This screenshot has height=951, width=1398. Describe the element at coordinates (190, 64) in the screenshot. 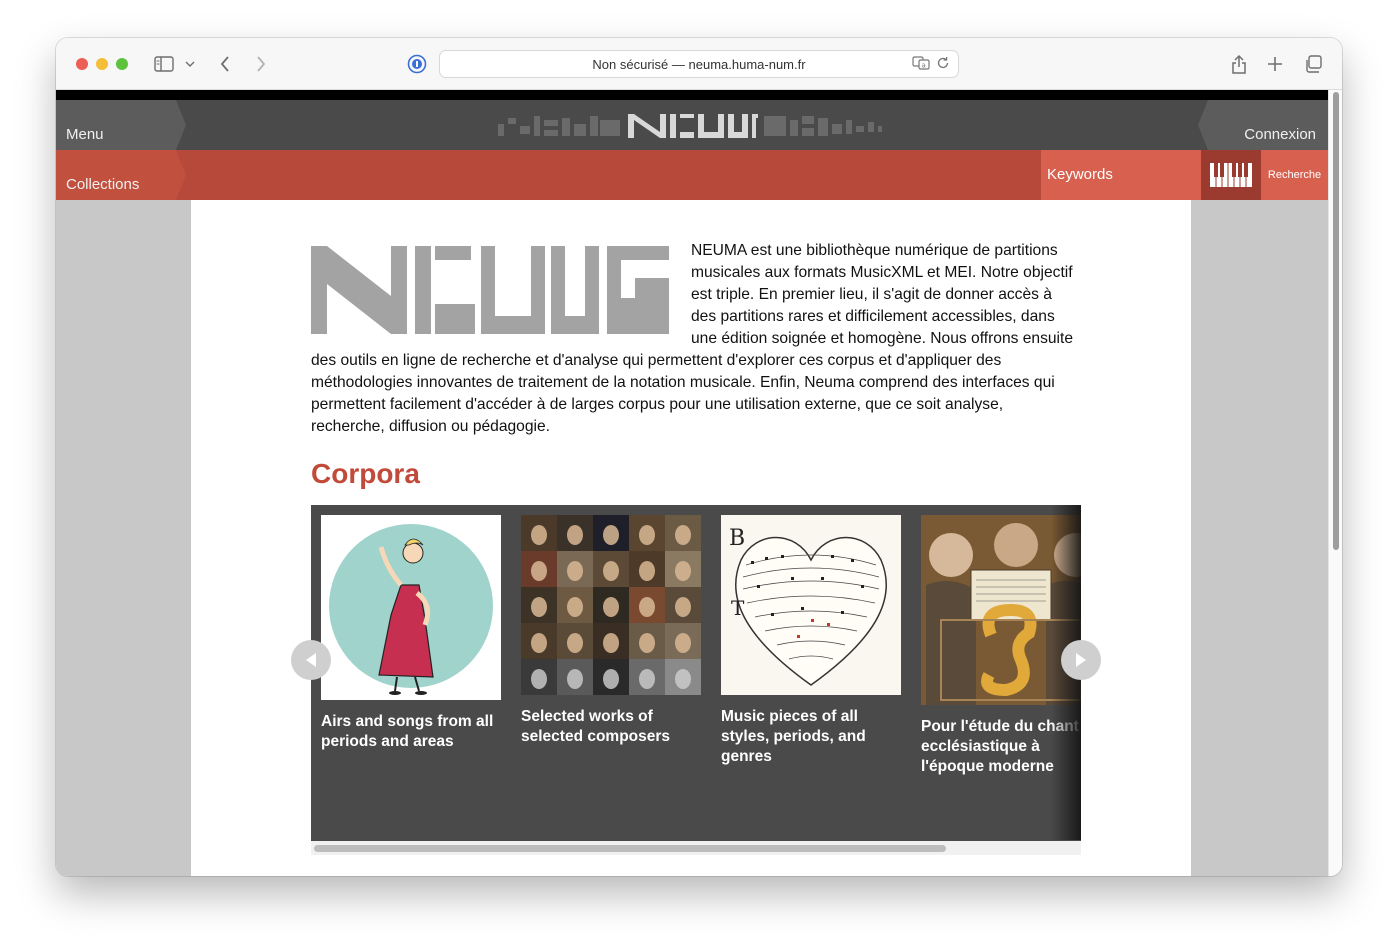

I see `chevron-down-icon` at that location.